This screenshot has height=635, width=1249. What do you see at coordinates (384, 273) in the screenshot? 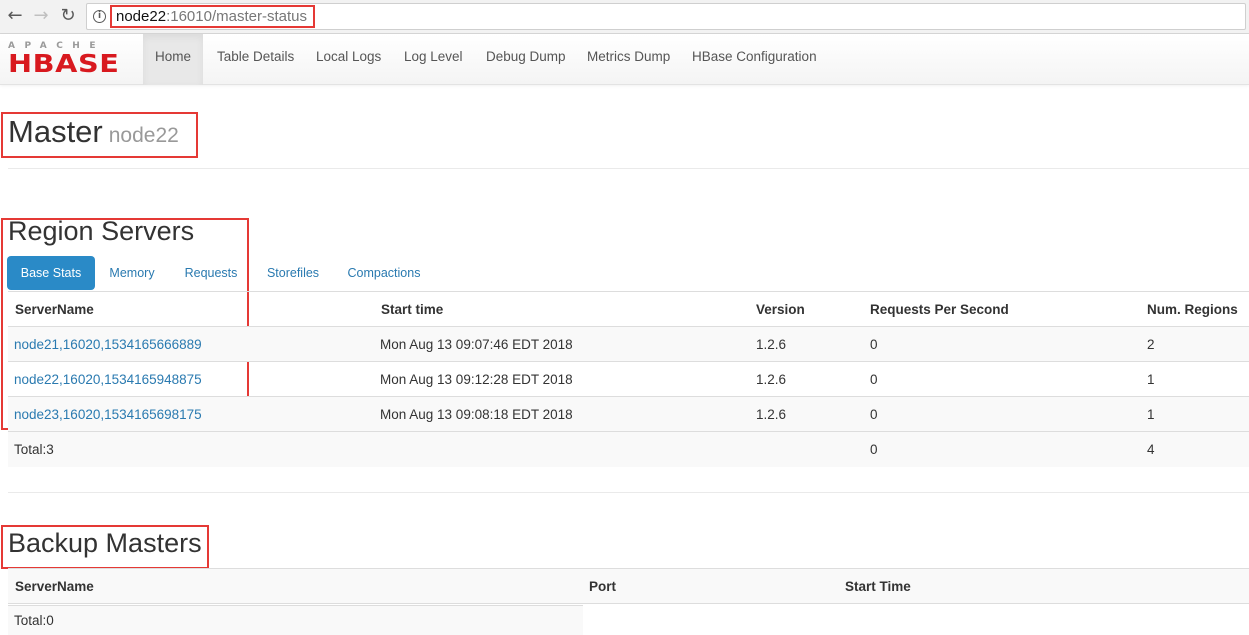
I see `tab-compactions: Compactions` at bounding box center [384, 273].